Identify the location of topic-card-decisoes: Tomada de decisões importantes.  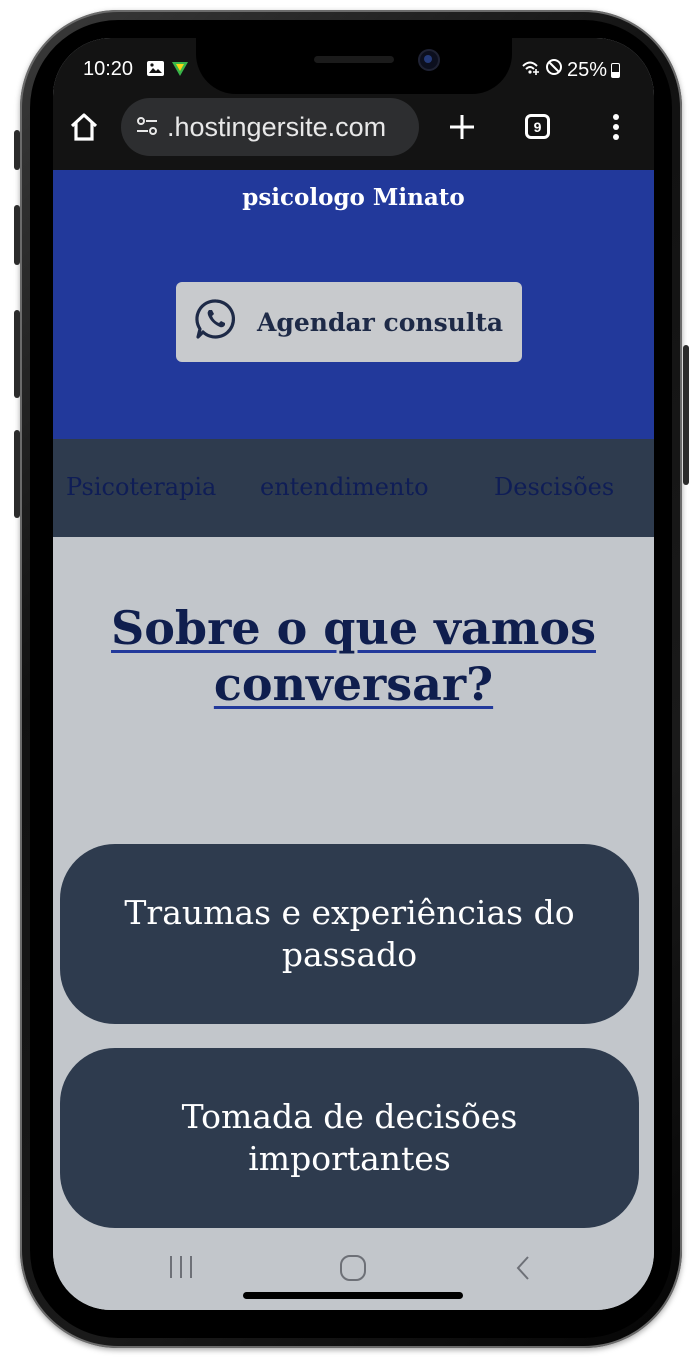
(349, 1138).